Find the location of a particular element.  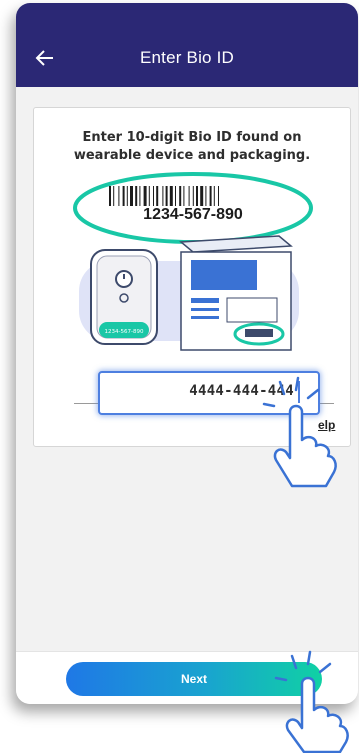

packaging-box-icon is located at coordinates (236, 293).